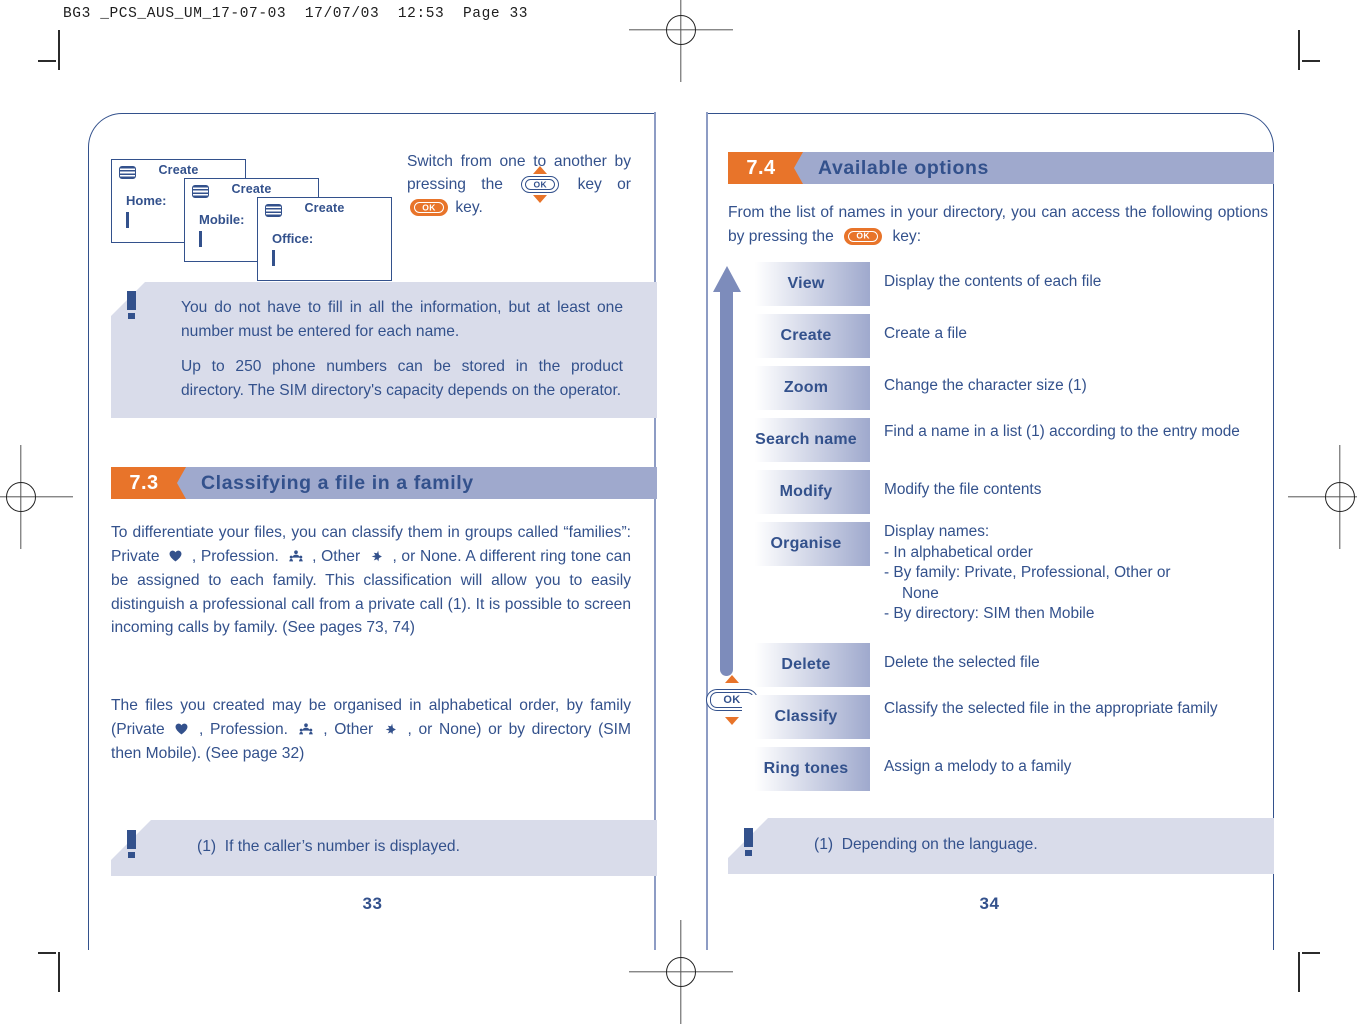 The image size is (1357, 1024). Describe the element at coordinates (324, 239) in the screenshot. I see `phone-screen-office: Create Office:` at that location.